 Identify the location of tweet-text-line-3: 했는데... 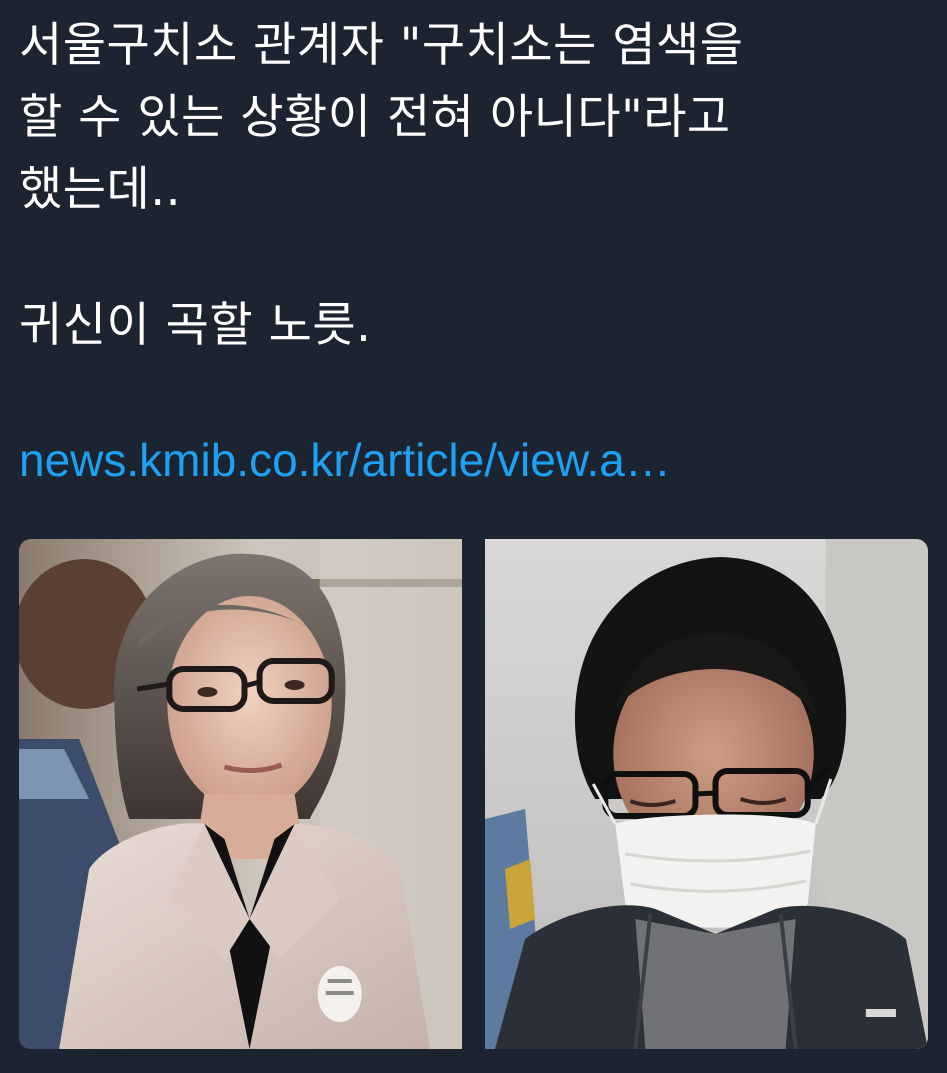
(100, 189).